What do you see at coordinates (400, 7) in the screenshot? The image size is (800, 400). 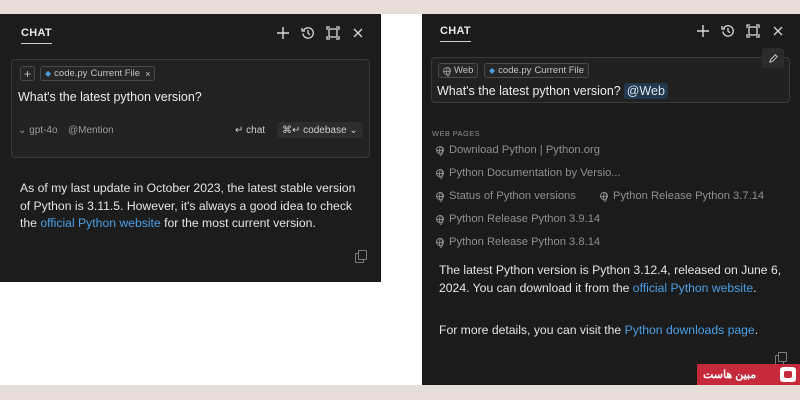 I see `top-background-strip` at bounding box center [400, 7].